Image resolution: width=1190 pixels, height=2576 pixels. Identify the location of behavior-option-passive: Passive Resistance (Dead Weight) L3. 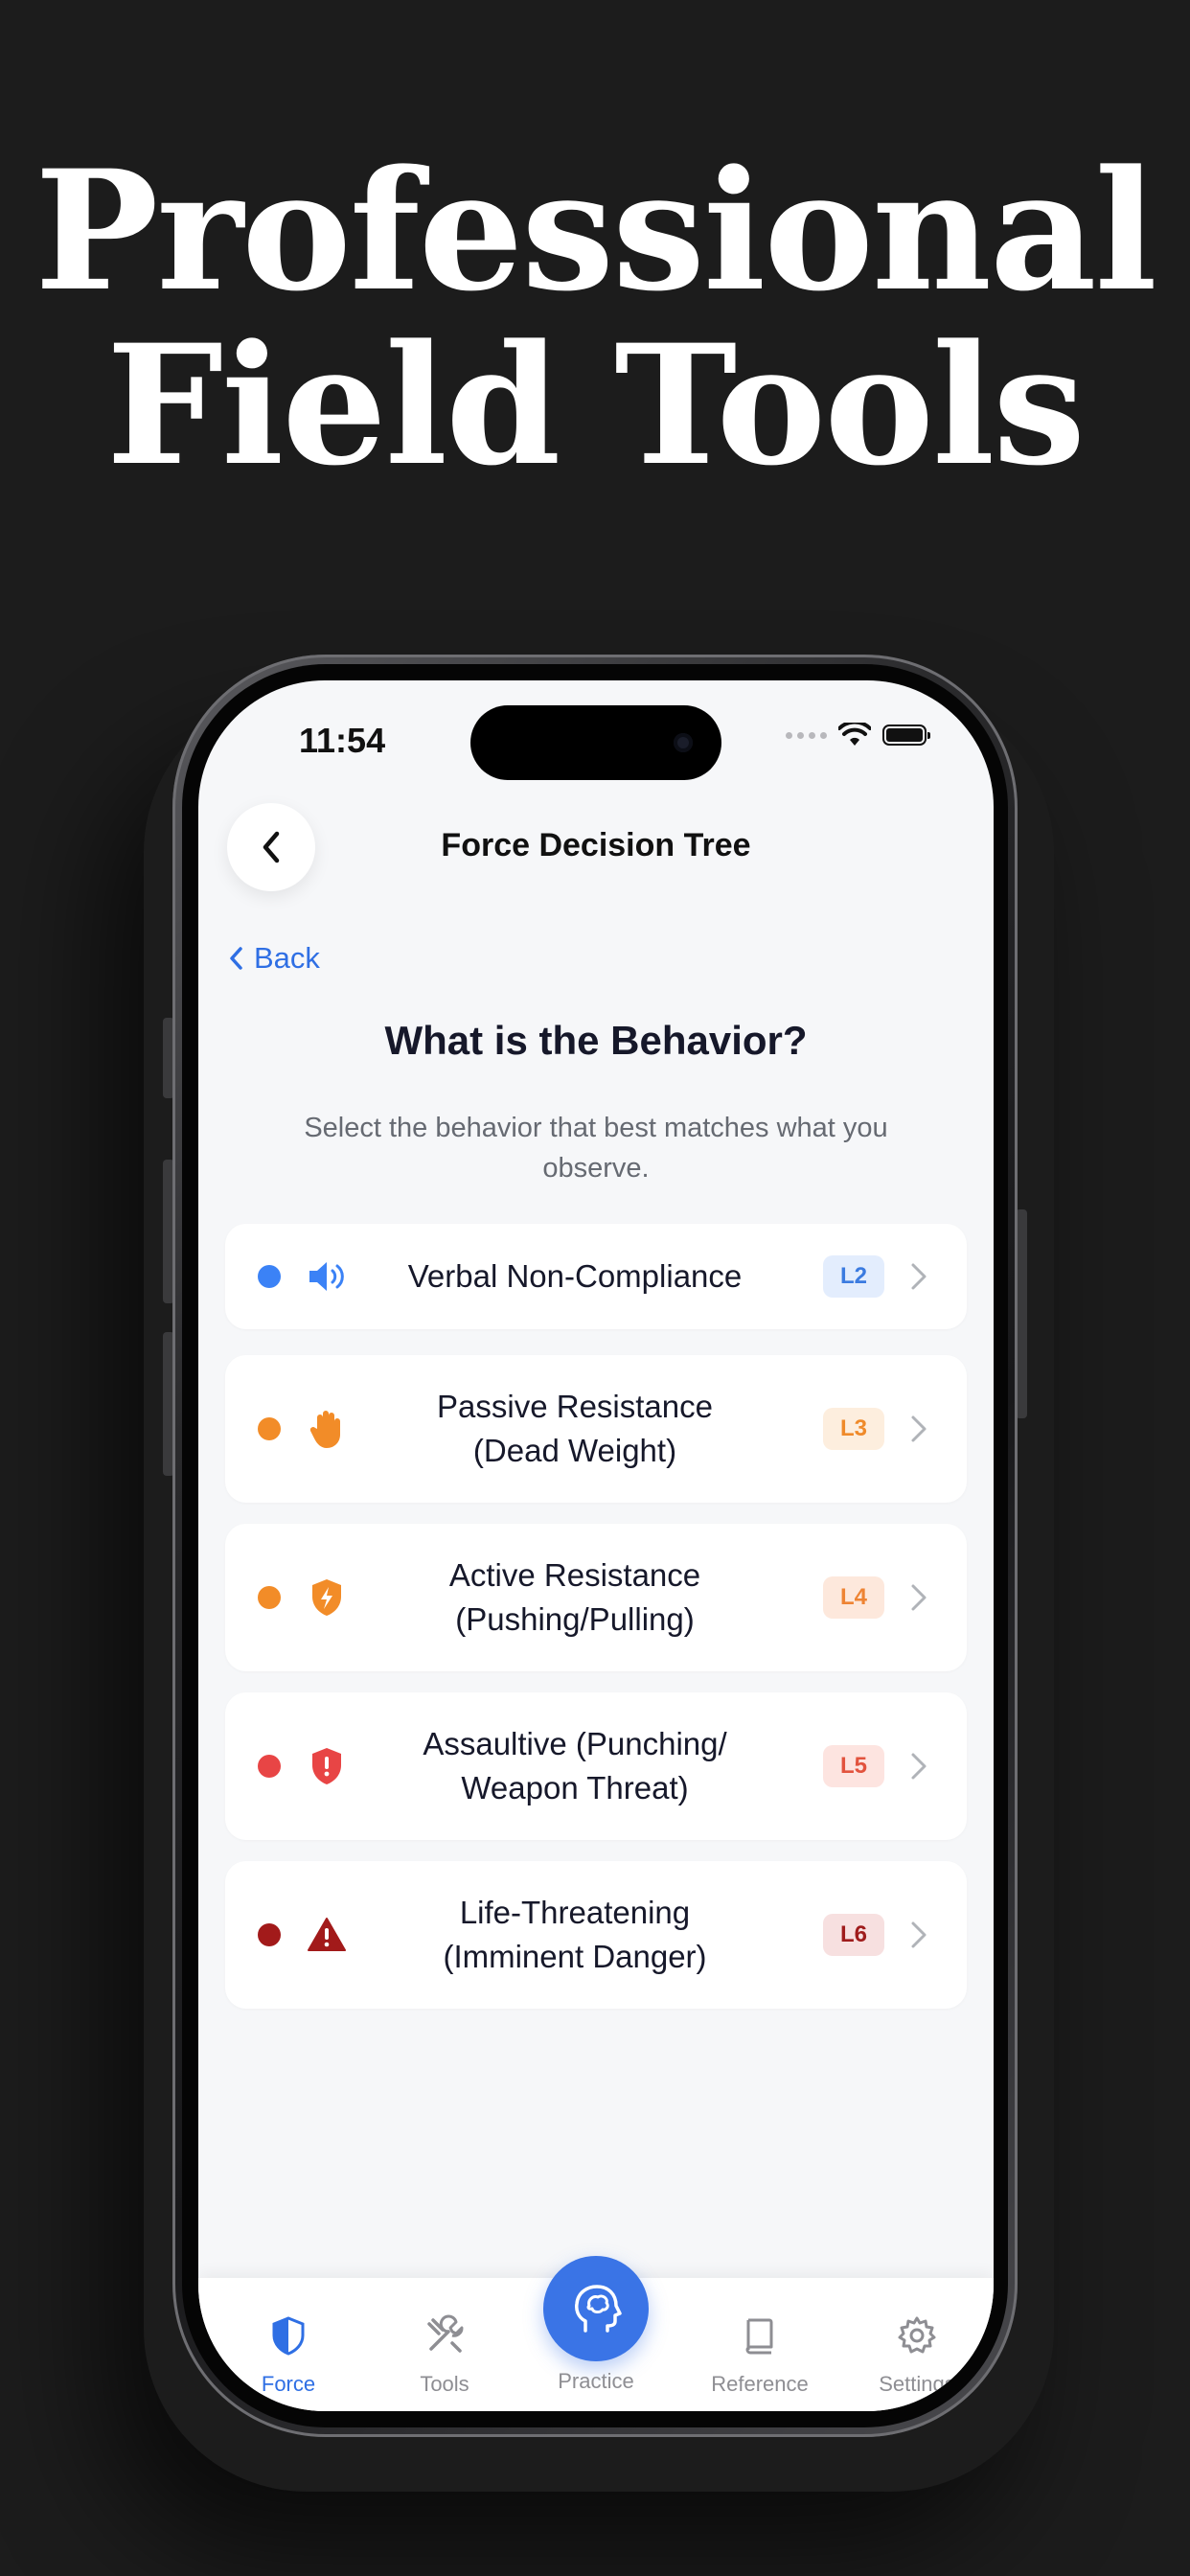
(596, 1429).